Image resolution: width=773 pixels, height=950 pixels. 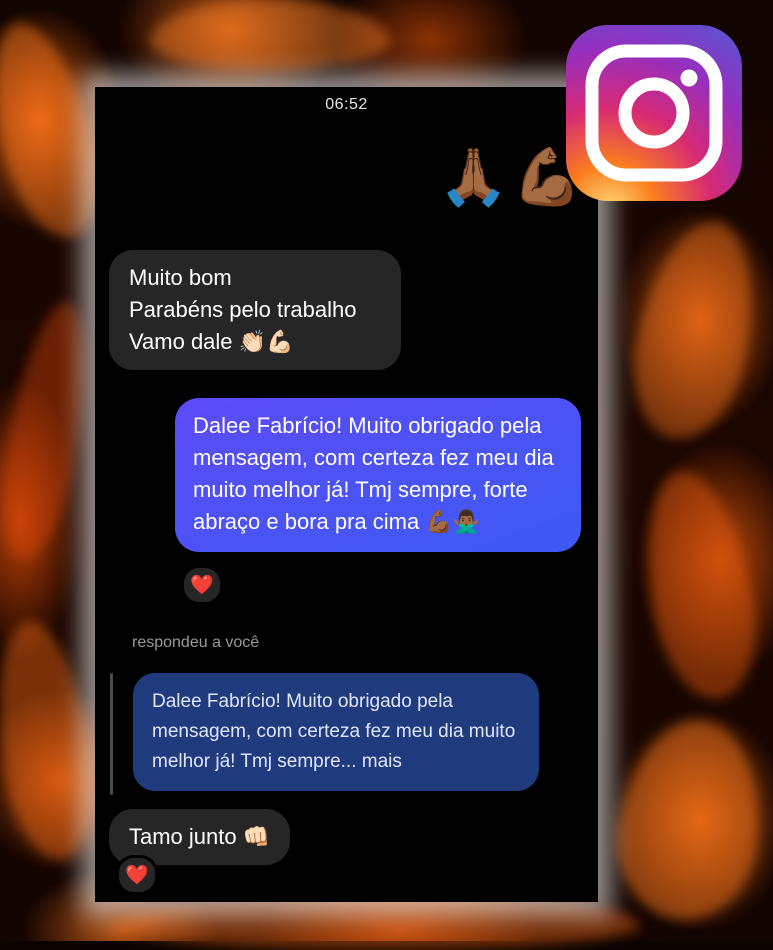 I want to click on emoji-message: 🙏🏾 💪🏾, so click(x=510, y=177).